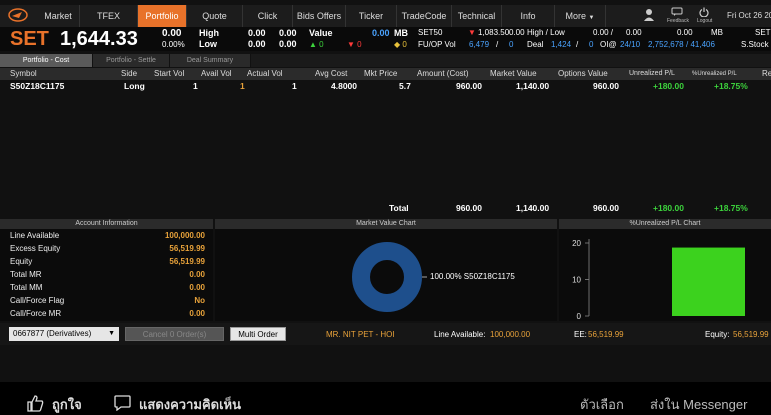  I want to click on comment-icon, so click(122, 403).